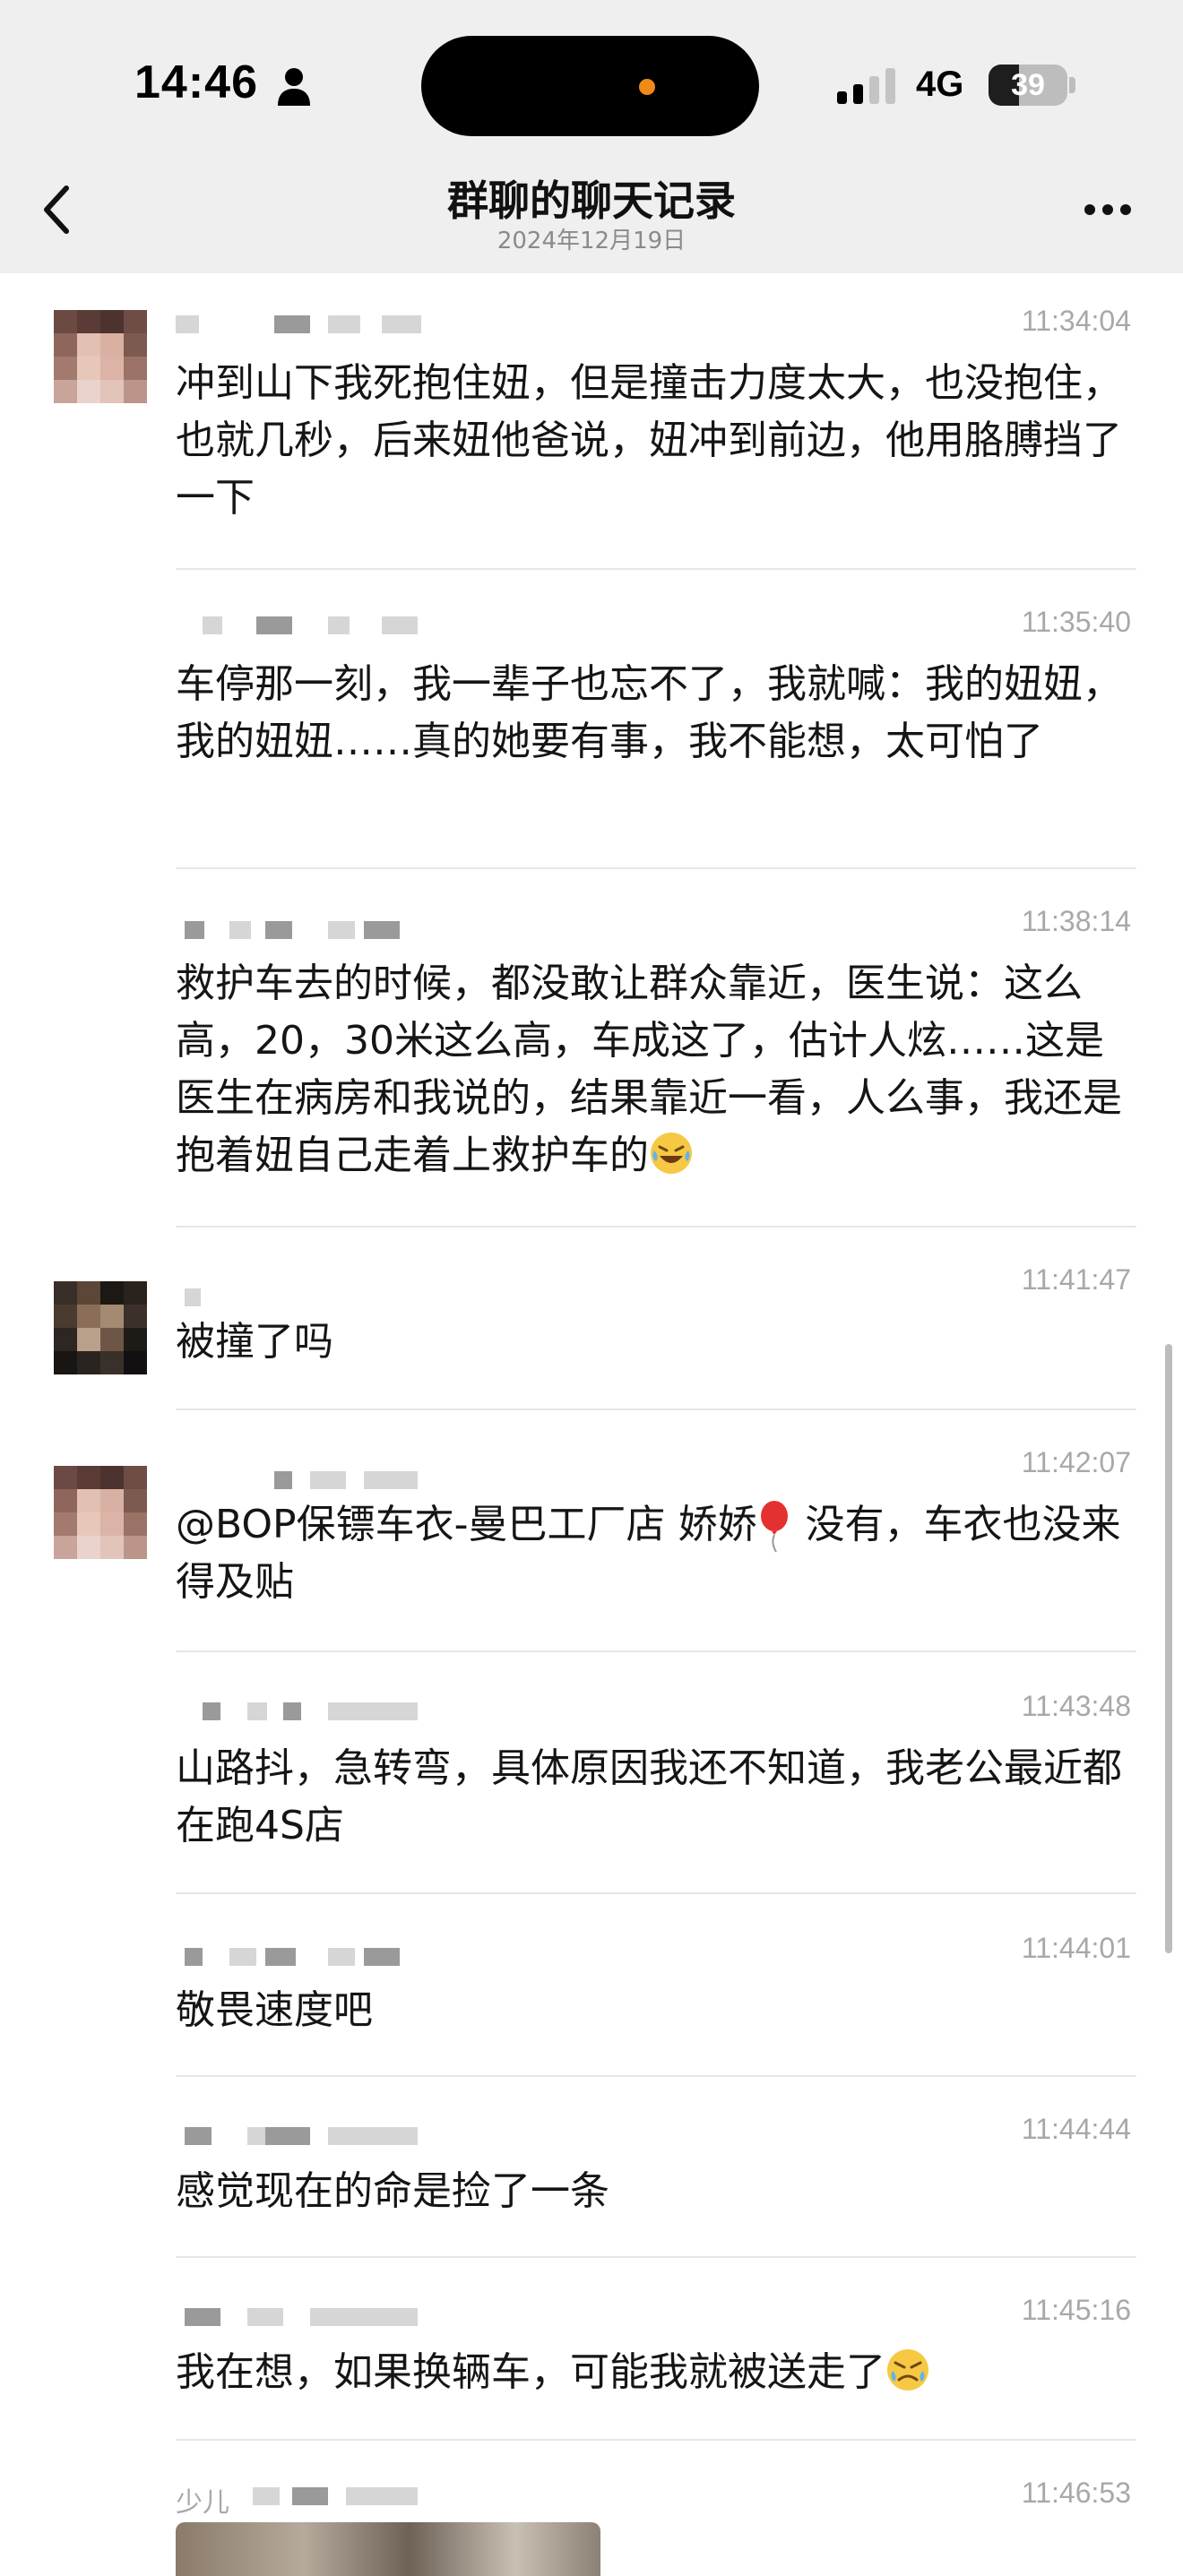 The height and width of the screenshot is (2576, 1183). What do you see at coordinates (1076, 1279) in the screenshot?
I see `message-time: 11:41:47` at bounding box center [1076, 1279].